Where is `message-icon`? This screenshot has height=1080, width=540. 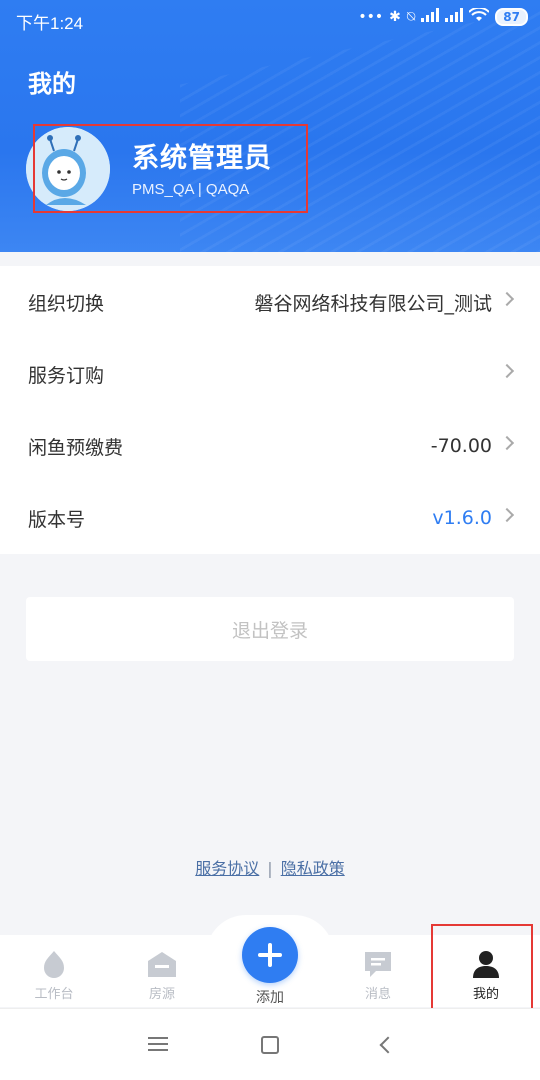 message-icon is located at coordinates (378, 964).